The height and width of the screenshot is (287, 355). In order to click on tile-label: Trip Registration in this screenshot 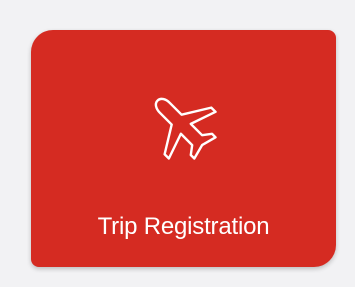, I will do `click(183, 226)`.